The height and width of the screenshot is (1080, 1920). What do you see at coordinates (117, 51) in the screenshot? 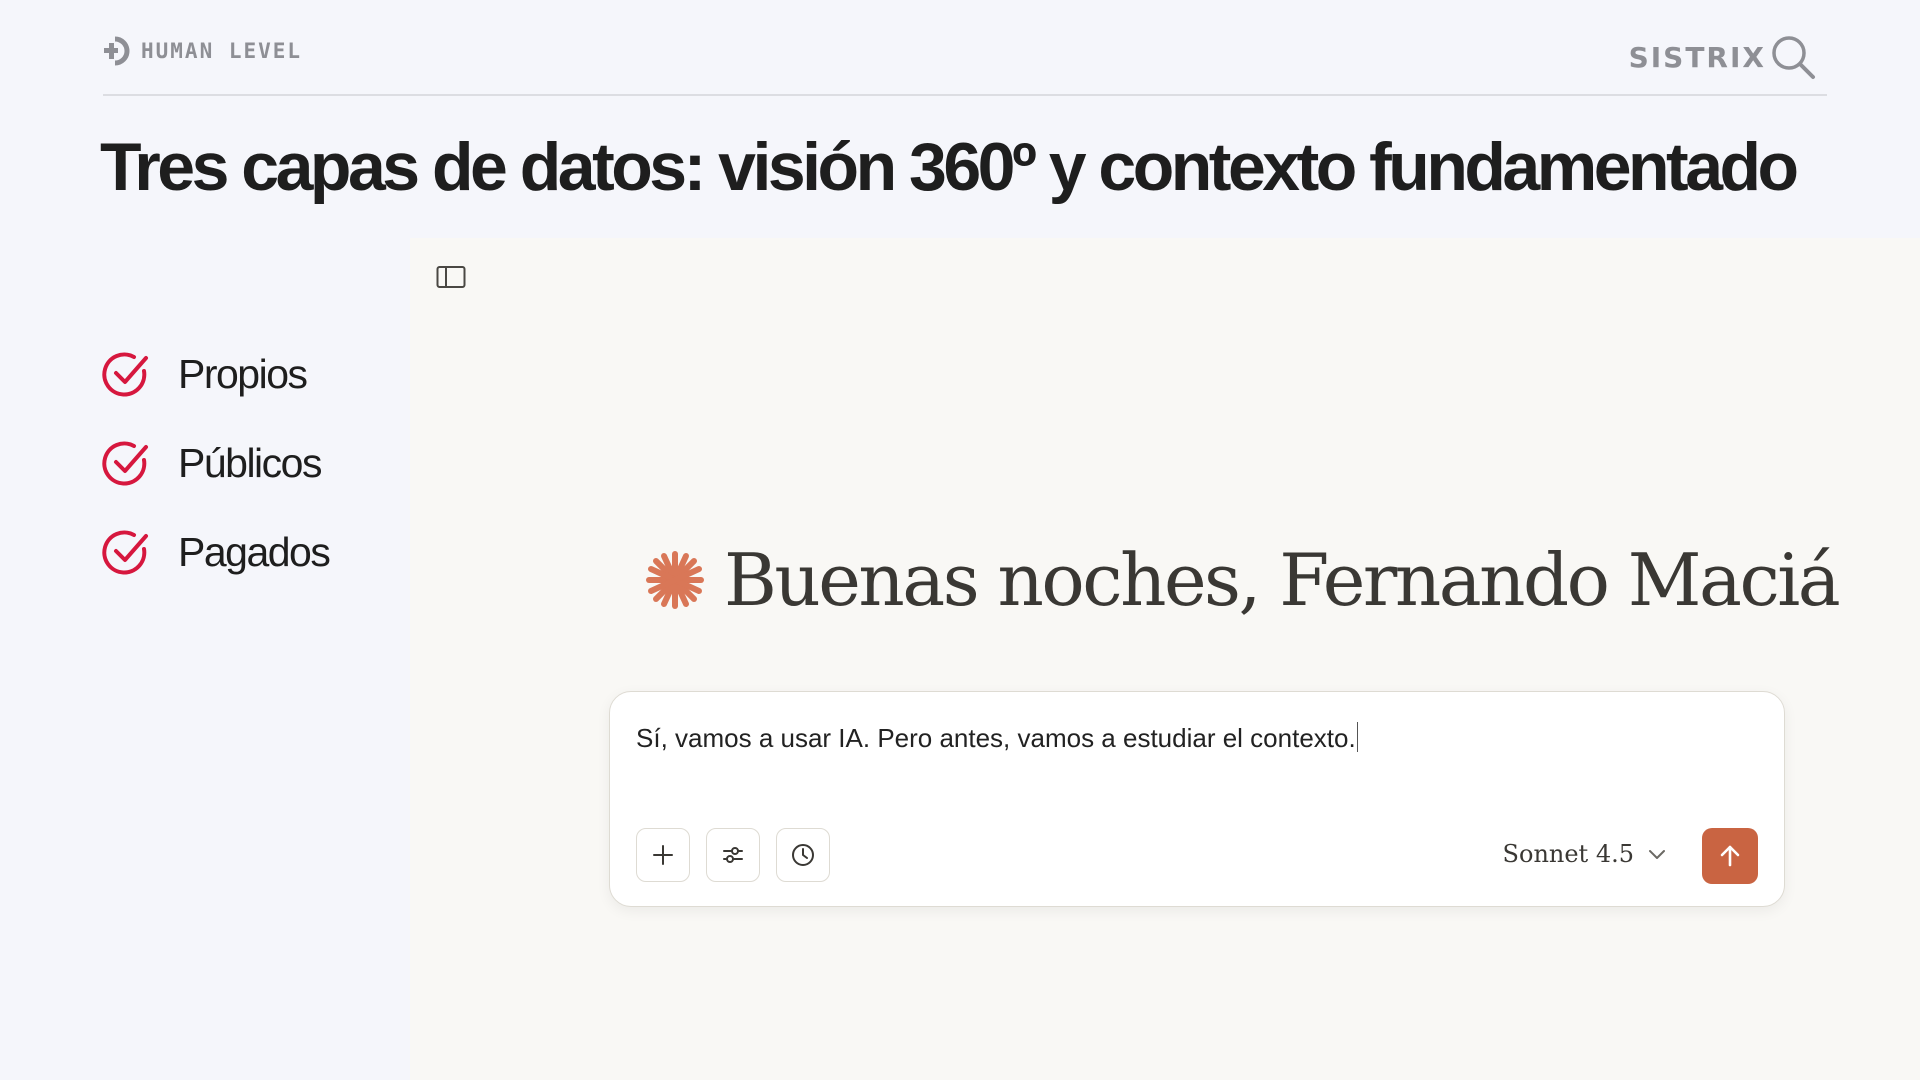
I see `human-level-logo-icon` at bounding box center [117, 51].